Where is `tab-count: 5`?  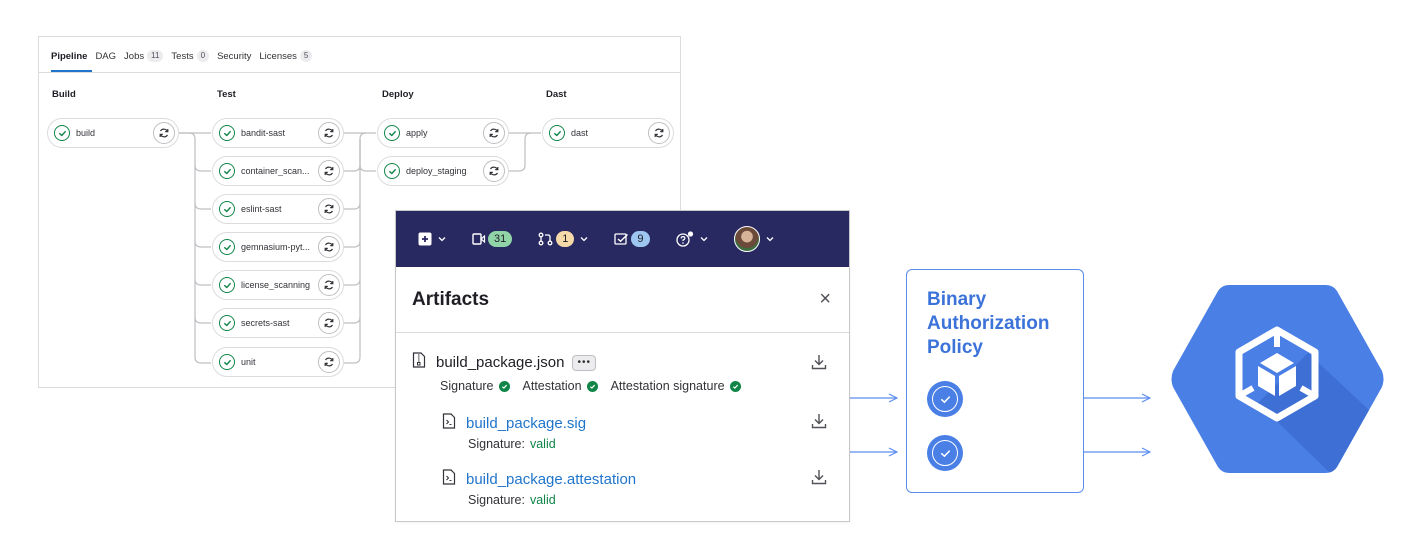 tab-count: 5 is located at coordinates (306, 56).